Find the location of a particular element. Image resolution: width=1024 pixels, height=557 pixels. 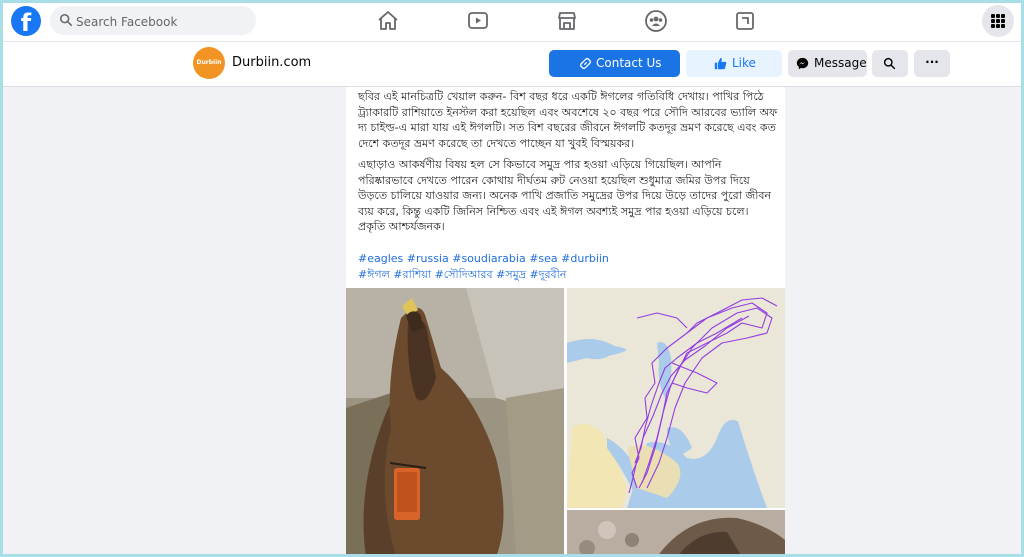

like-button: Like is located at coordinates (734, 63).